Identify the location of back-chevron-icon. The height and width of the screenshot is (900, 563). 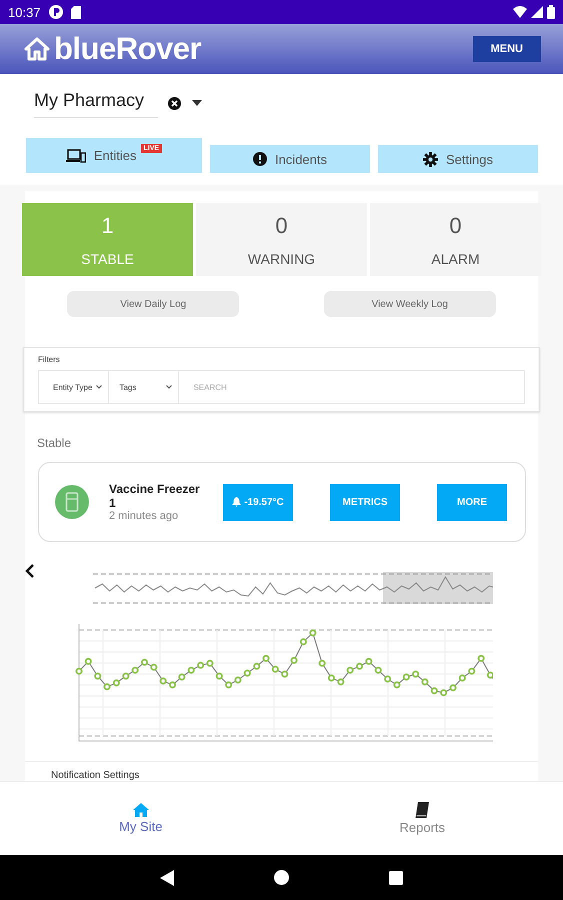
(30, 571).